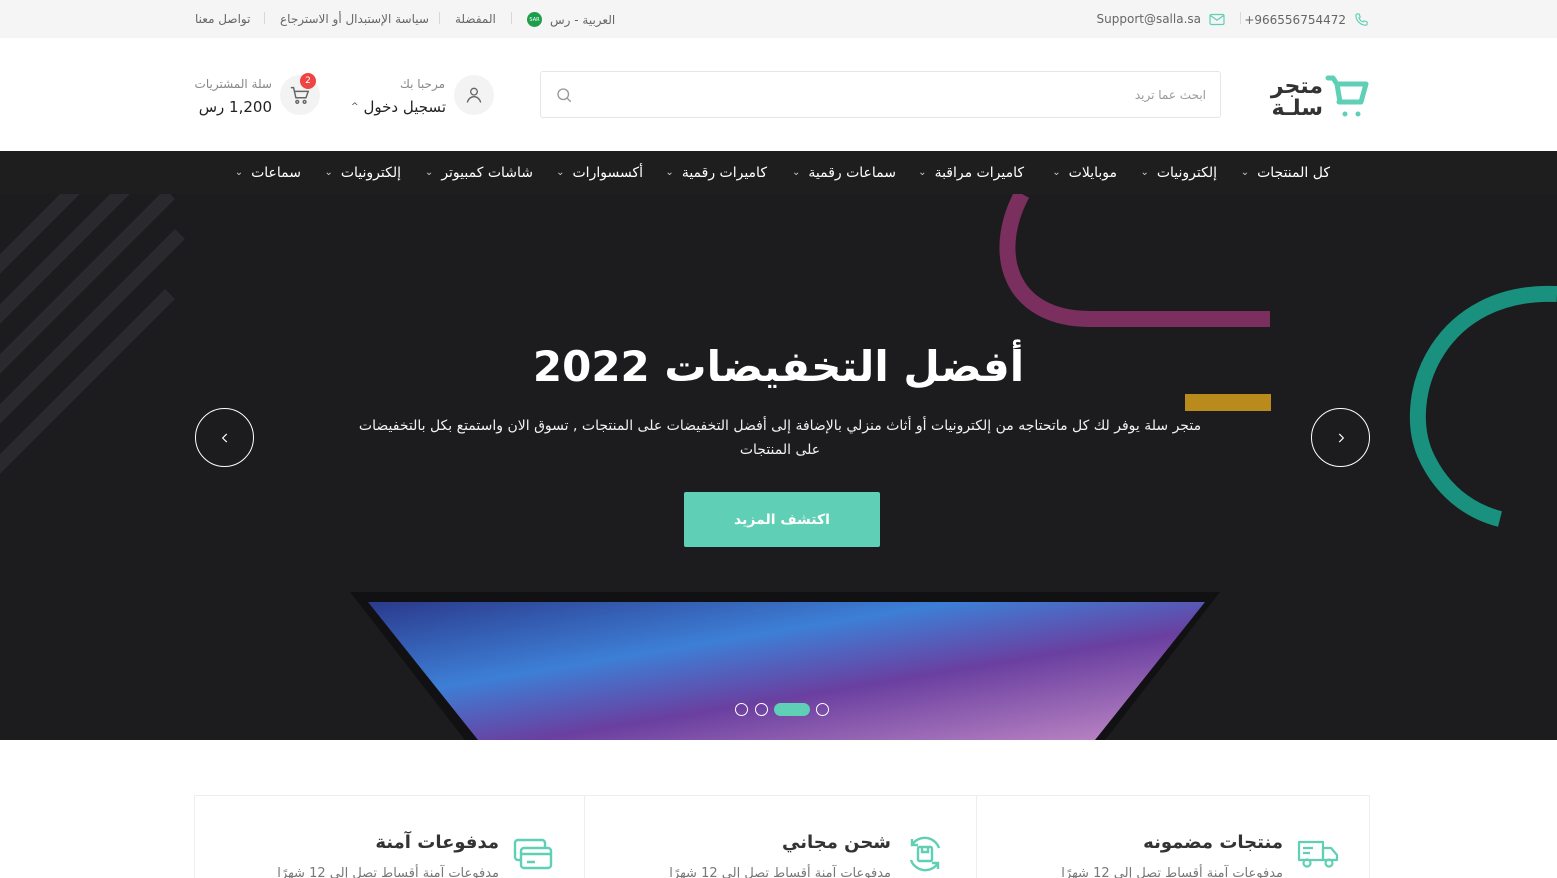  I want to click on user-icon, so click(474, 95).